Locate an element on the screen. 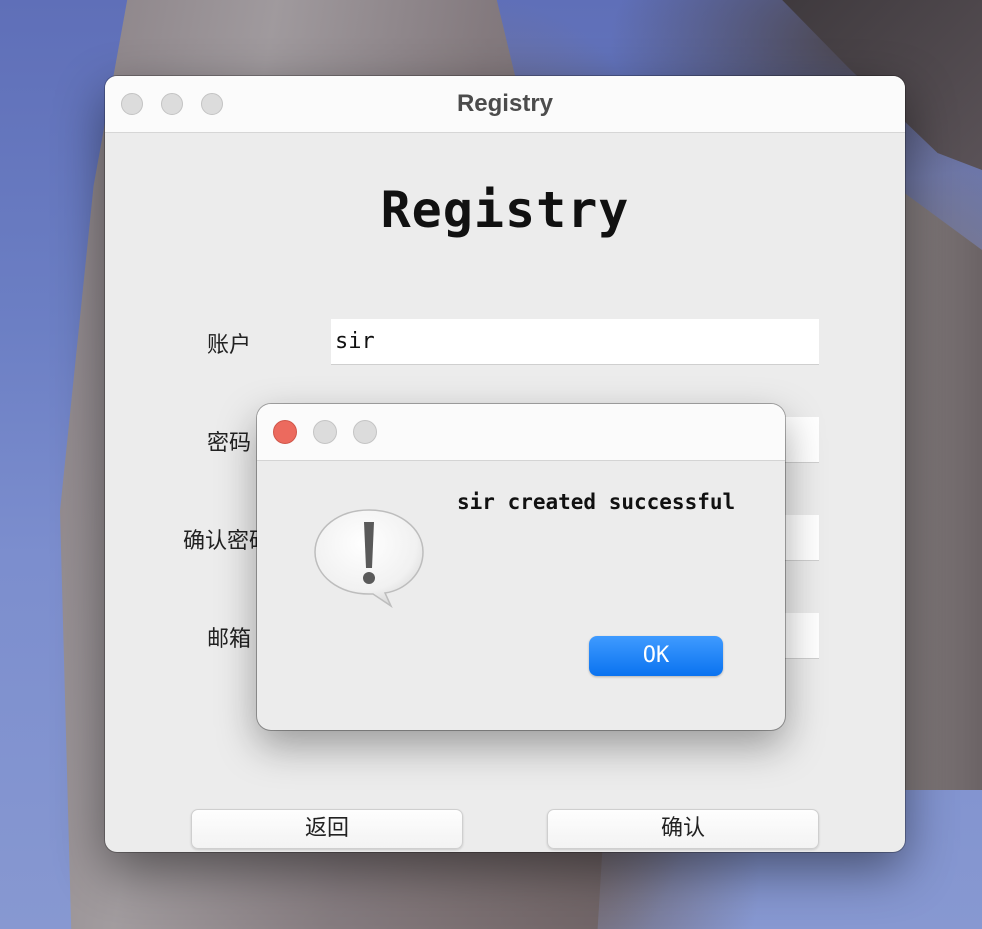 The image size is (982, 929). page-title: Registry is located at coordinates (505, 210).